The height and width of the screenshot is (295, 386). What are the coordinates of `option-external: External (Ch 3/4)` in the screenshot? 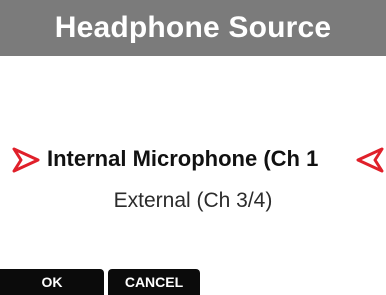 It's located at (193, 201).